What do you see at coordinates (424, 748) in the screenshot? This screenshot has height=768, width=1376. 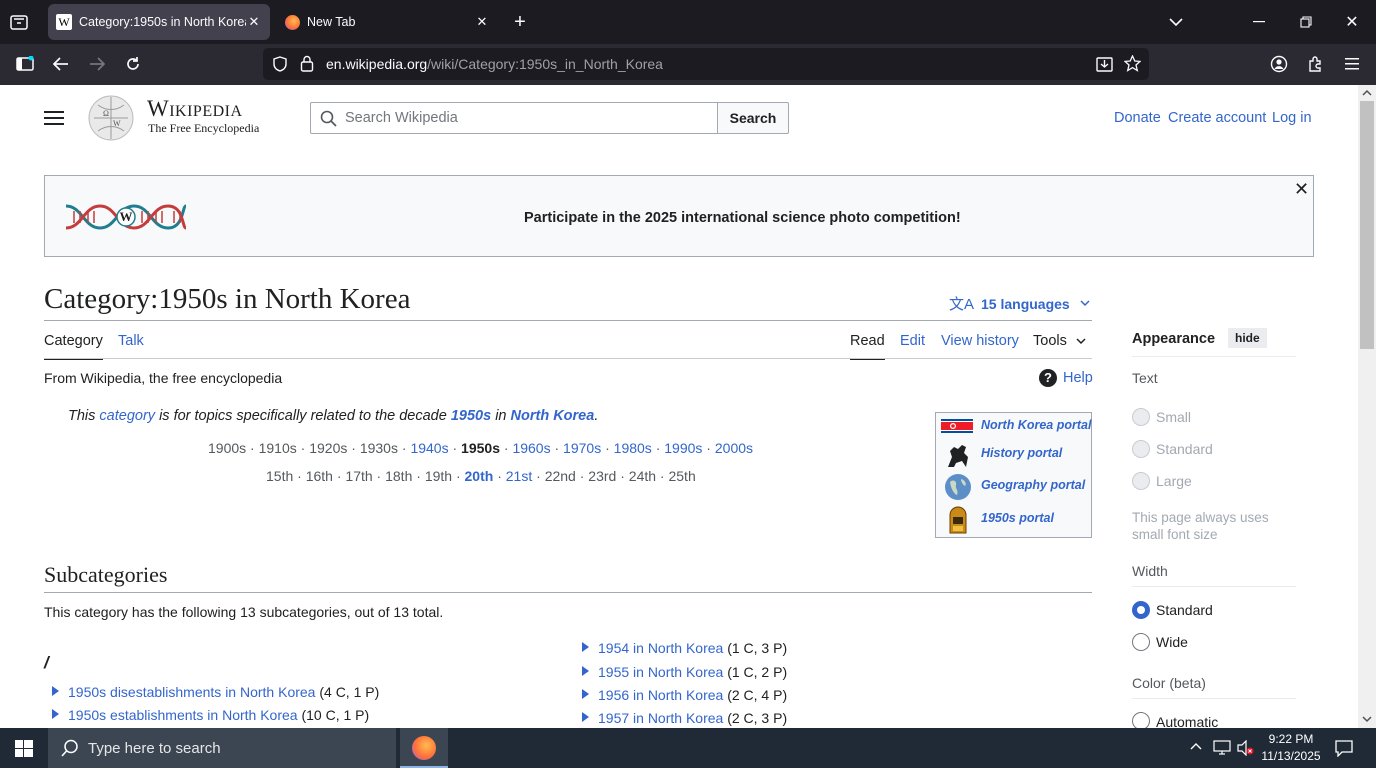 I see `taskbar-firefox-button` at bounding box center [424, 748].